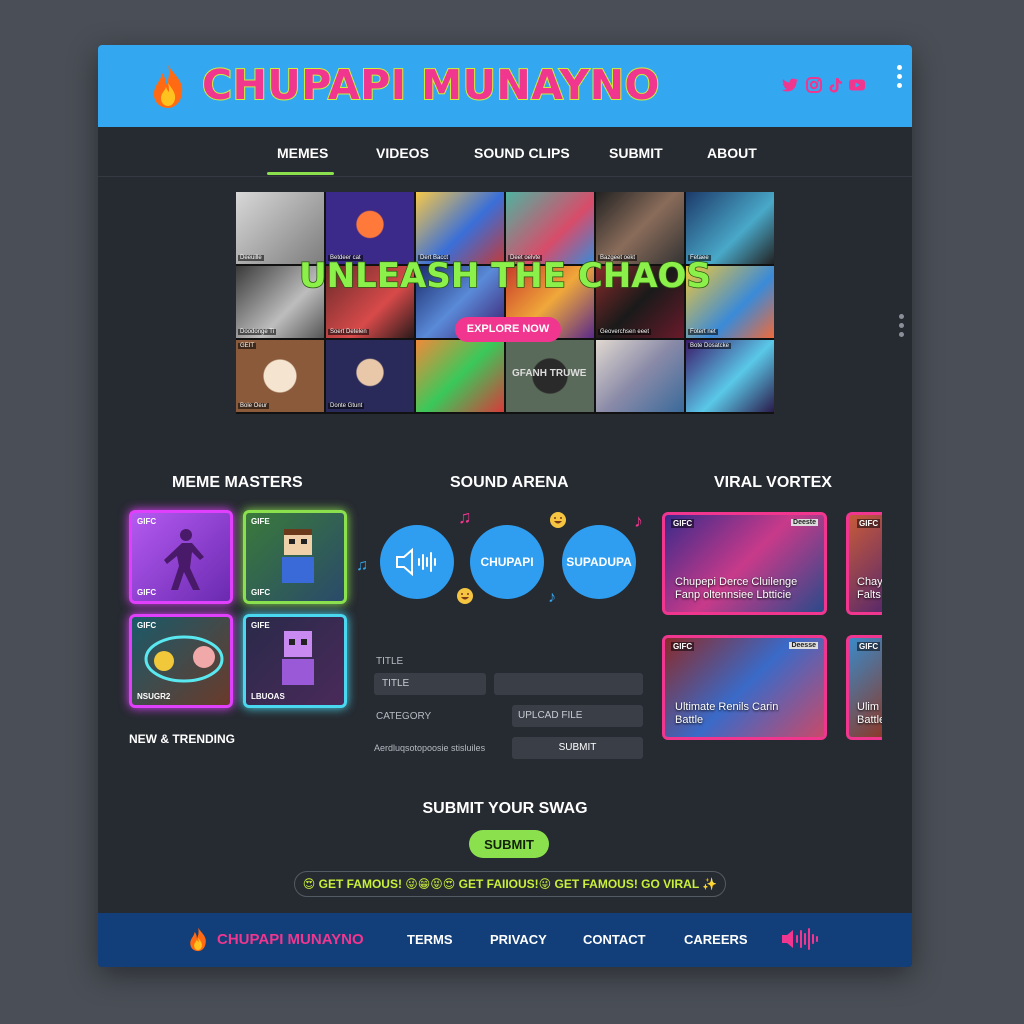  What do you see at coordinates (522, 153) in the screenshot?
I see `nav-item-sound-clips: SOUND CLIPS` at bounding box center [522, 153].